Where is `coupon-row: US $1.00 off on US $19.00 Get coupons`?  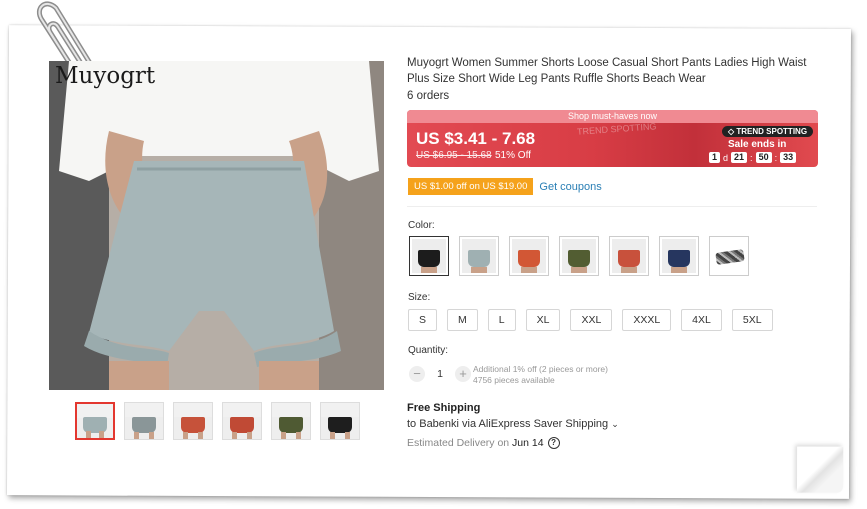
coupon-row: US $1.00 off on US $19.00 Get coupons is located at coordinates (505, 186).